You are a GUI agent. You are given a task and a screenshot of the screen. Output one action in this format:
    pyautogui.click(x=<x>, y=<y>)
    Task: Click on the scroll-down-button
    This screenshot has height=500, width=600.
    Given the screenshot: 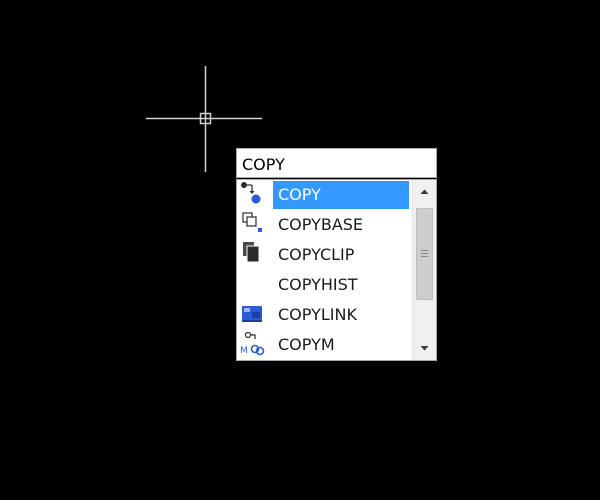 What is the action you would take?
    pyautogui.click(x=424, y=348)
    